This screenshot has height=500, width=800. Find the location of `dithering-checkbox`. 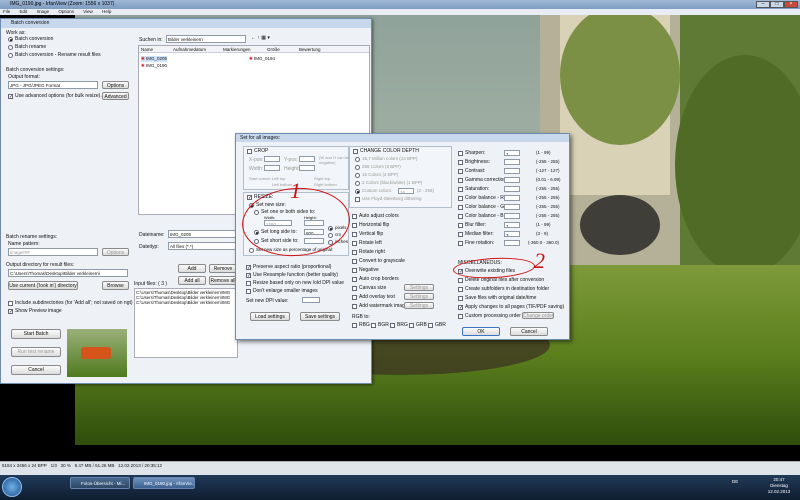

dithering-checkbox is located at coordinates (357, 199).